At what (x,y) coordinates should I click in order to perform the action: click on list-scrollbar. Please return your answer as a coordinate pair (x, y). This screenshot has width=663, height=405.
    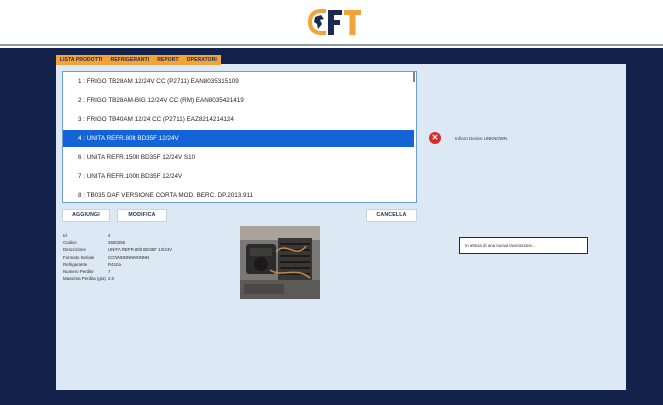
    Looking at the image, I should click on (414, 77).